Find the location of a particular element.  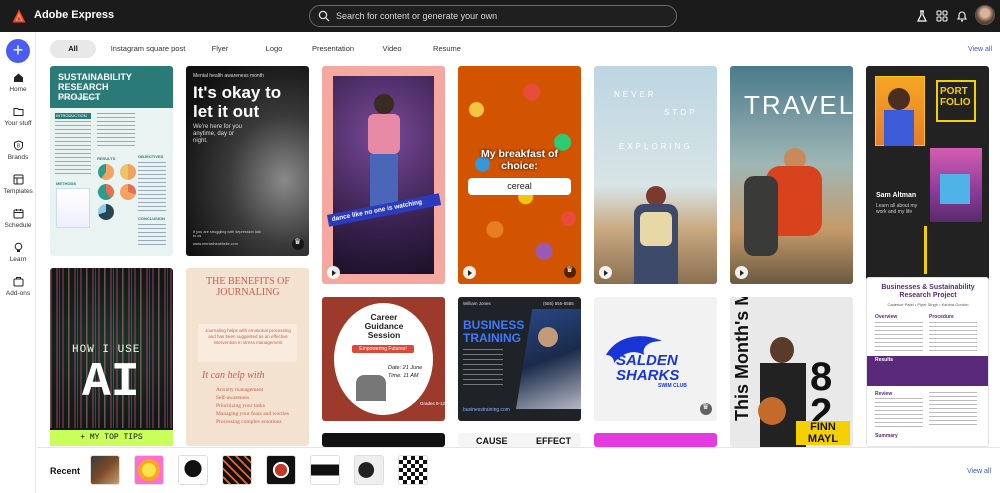

top-bar: Adobe Express is located at coordinates (500, 16).